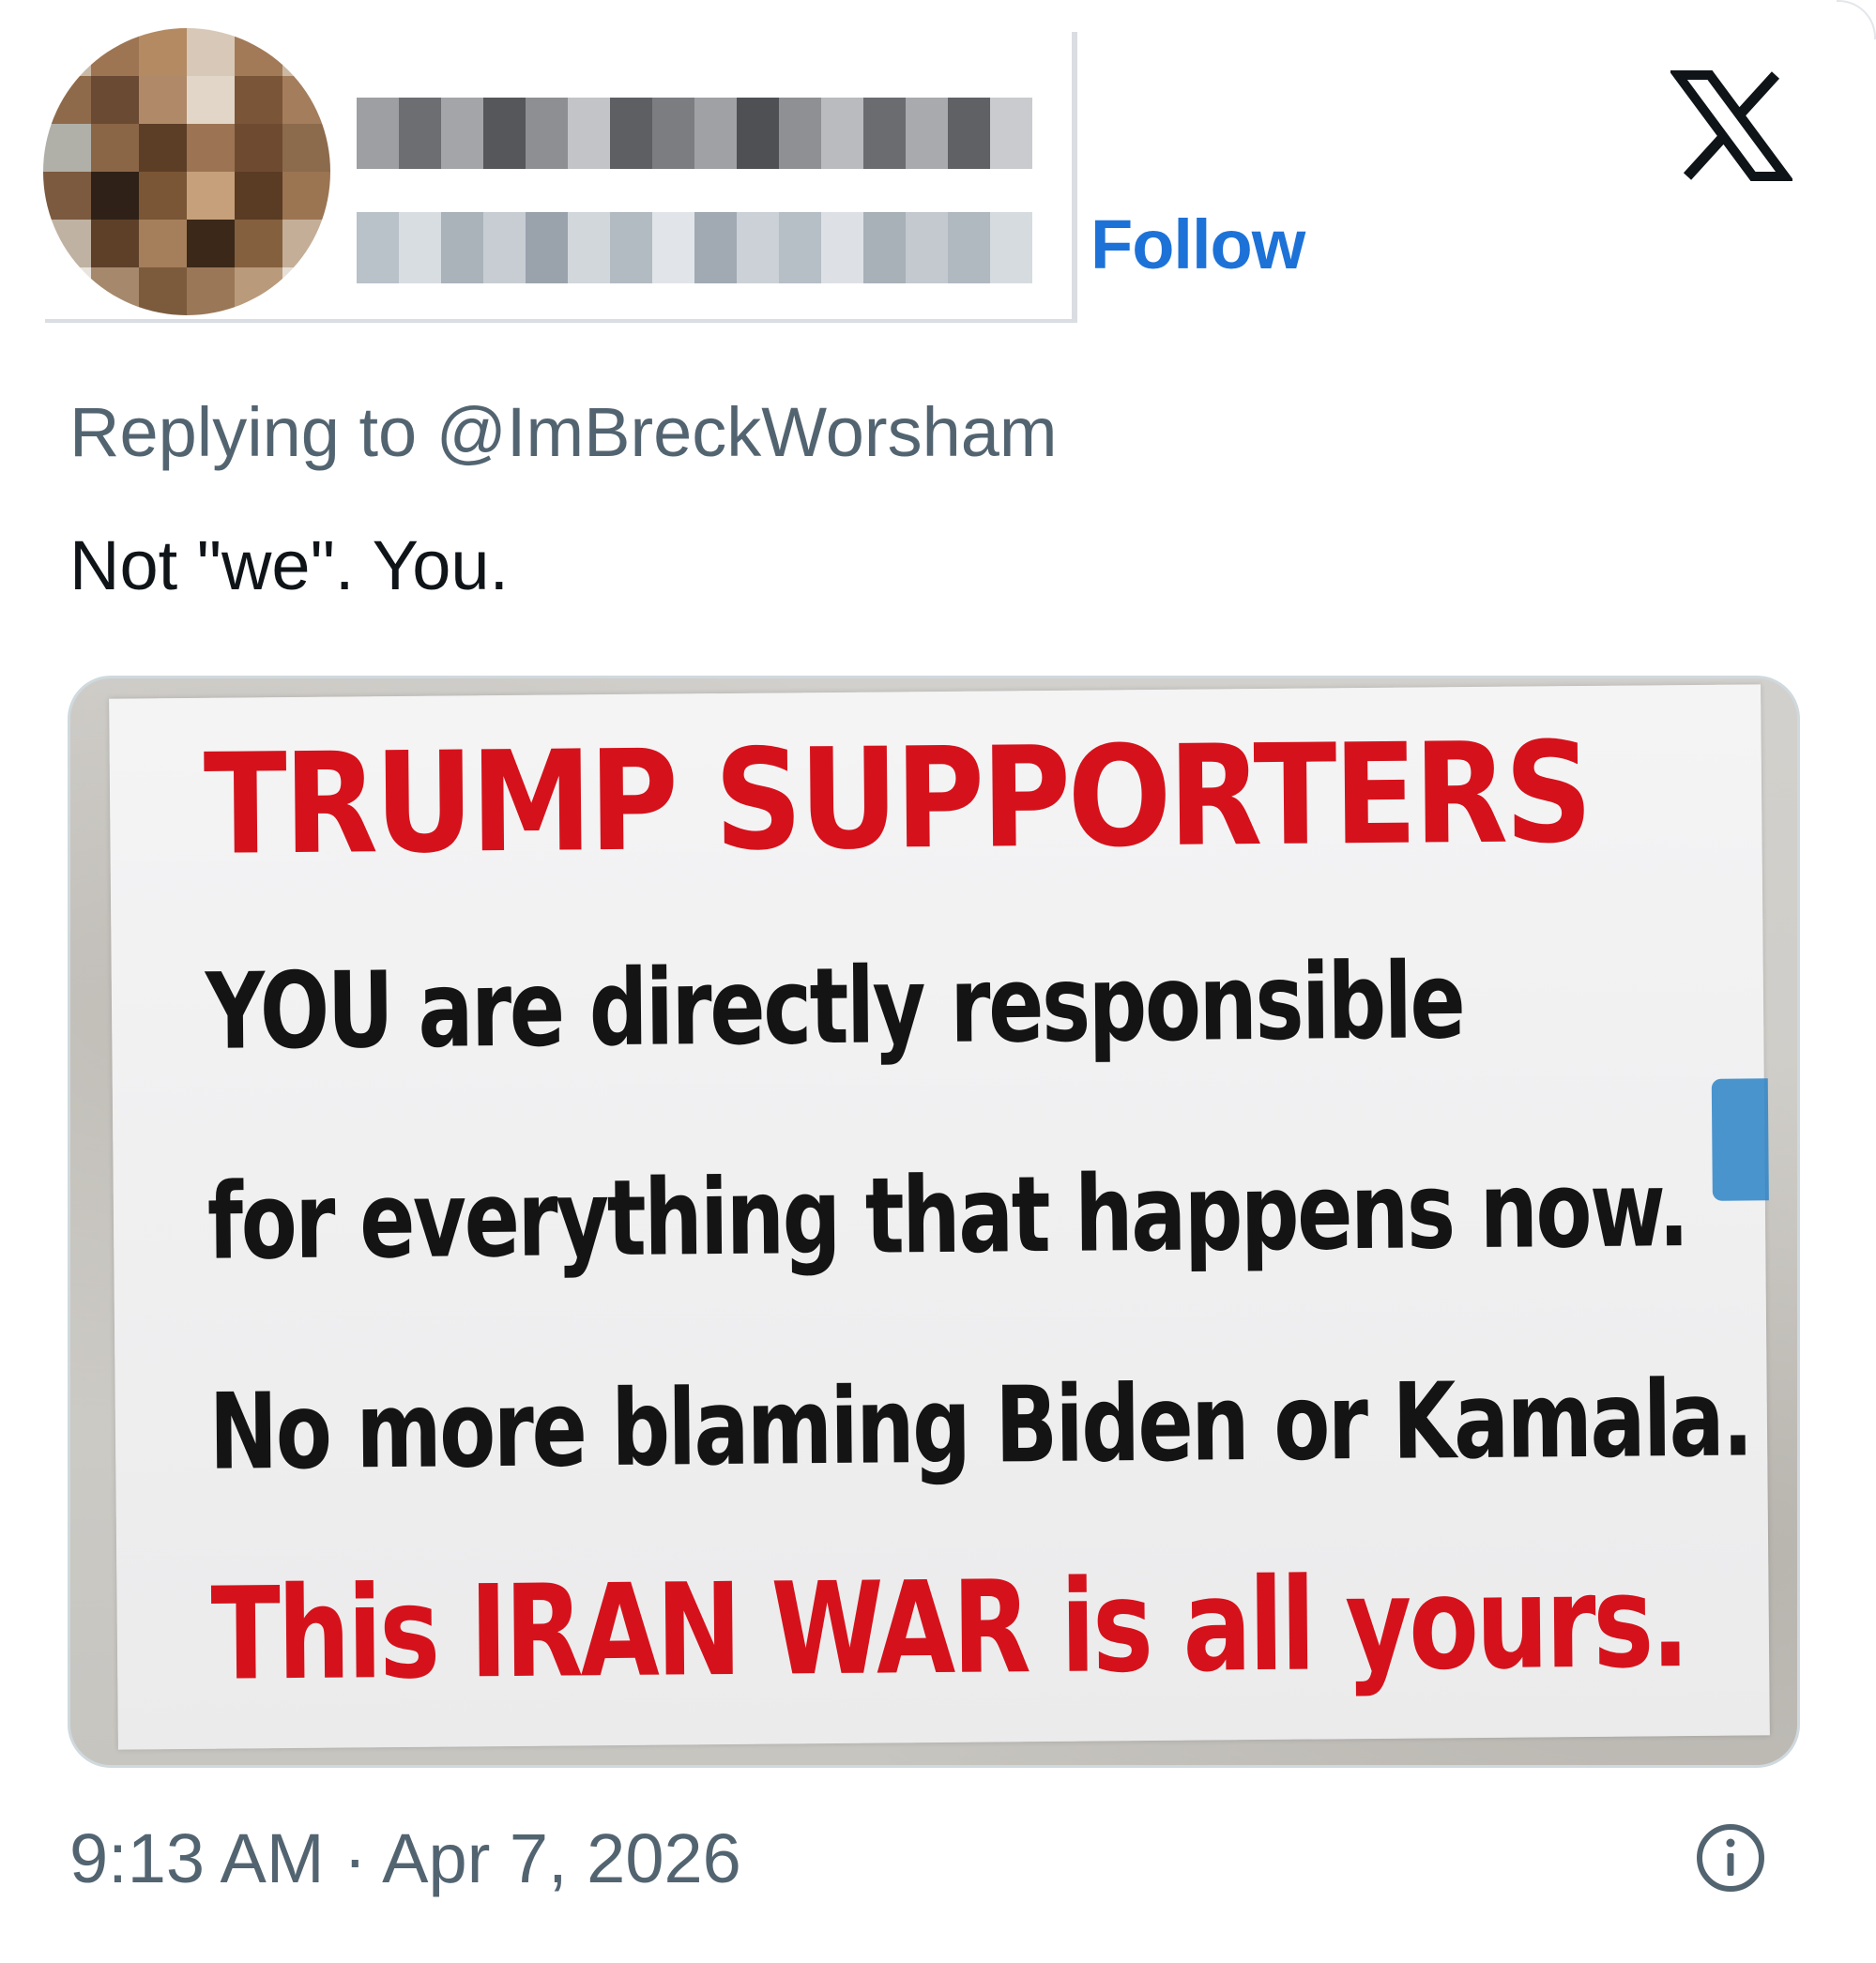 Image resolution: width=1876 pixels, height=1963 pixels. Describe the element at coordinates (694, 133) in the screenshot. I see `display-name-redacted` at that location.